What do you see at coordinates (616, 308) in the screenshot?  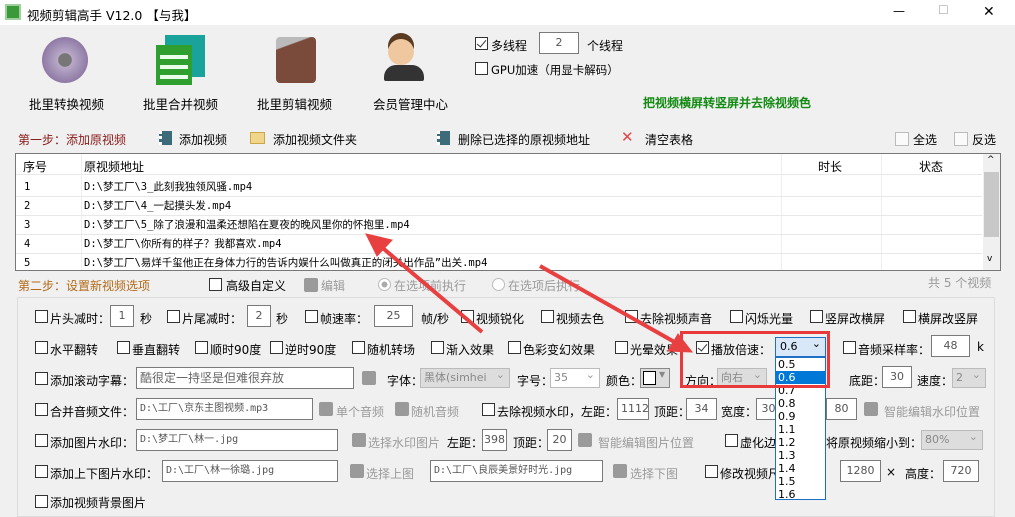 I see `arrow-to-speed-option` at bounding box center [616, 308].